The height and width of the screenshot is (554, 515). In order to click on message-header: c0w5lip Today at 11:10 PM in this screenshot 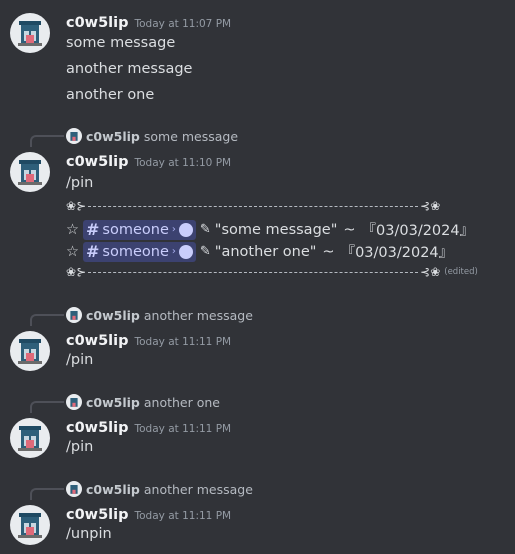, I will do `click(148, 160)`.